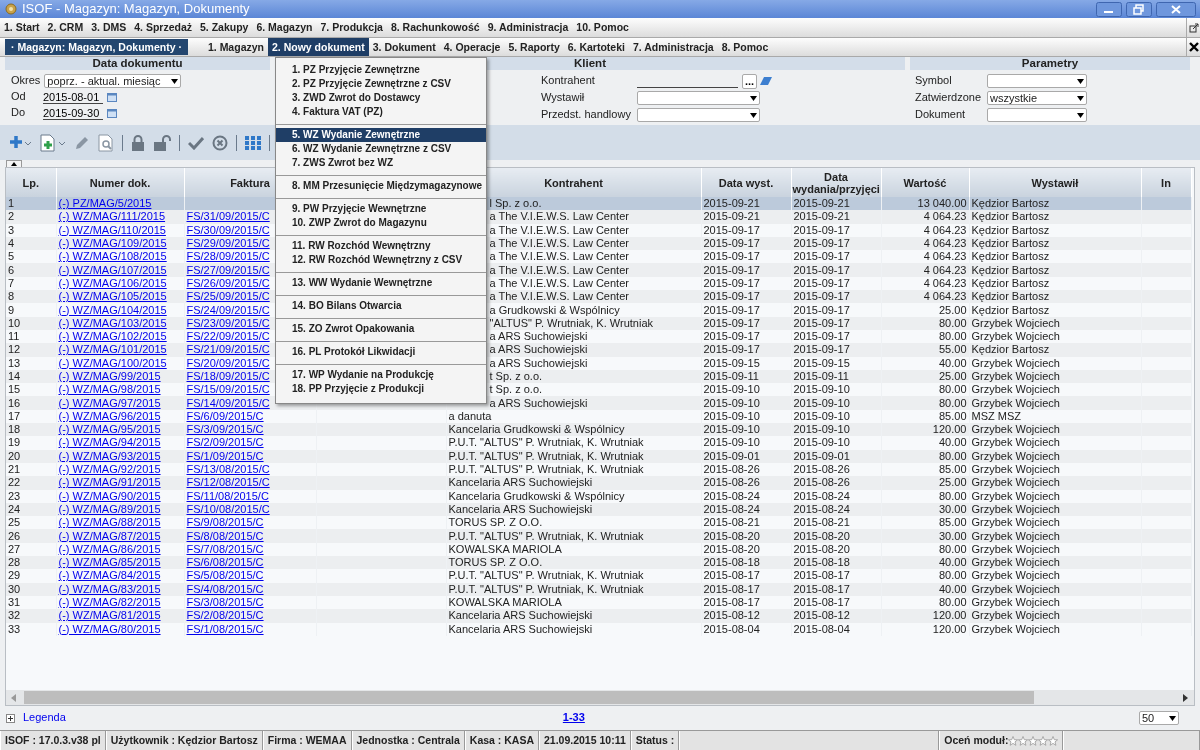  I want to click on menu-item: 2. CRM, so click(65, 27).